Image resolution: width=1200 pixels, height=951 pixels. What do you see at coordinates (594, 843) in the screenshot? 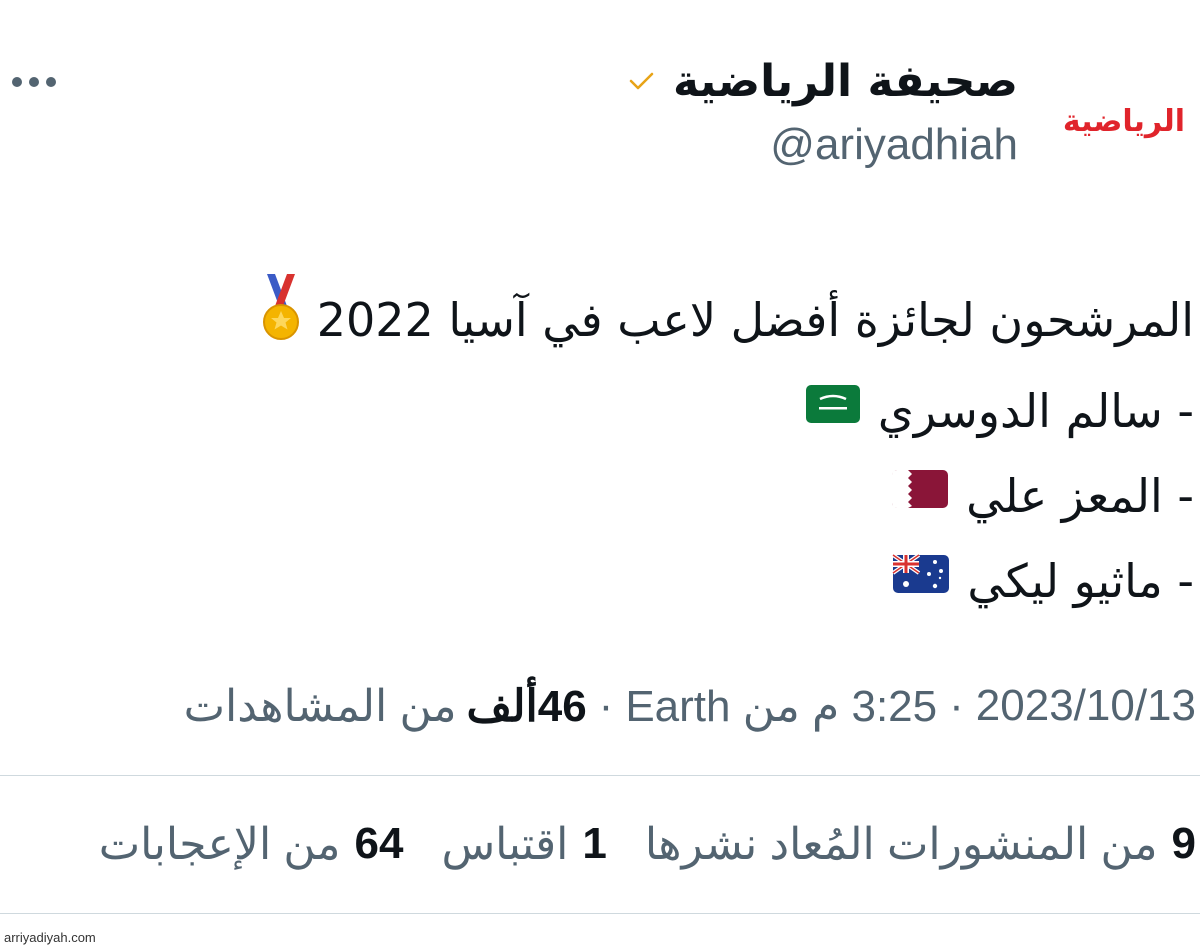
I see `quotes-count: 1` at bounding box center [594, 843].